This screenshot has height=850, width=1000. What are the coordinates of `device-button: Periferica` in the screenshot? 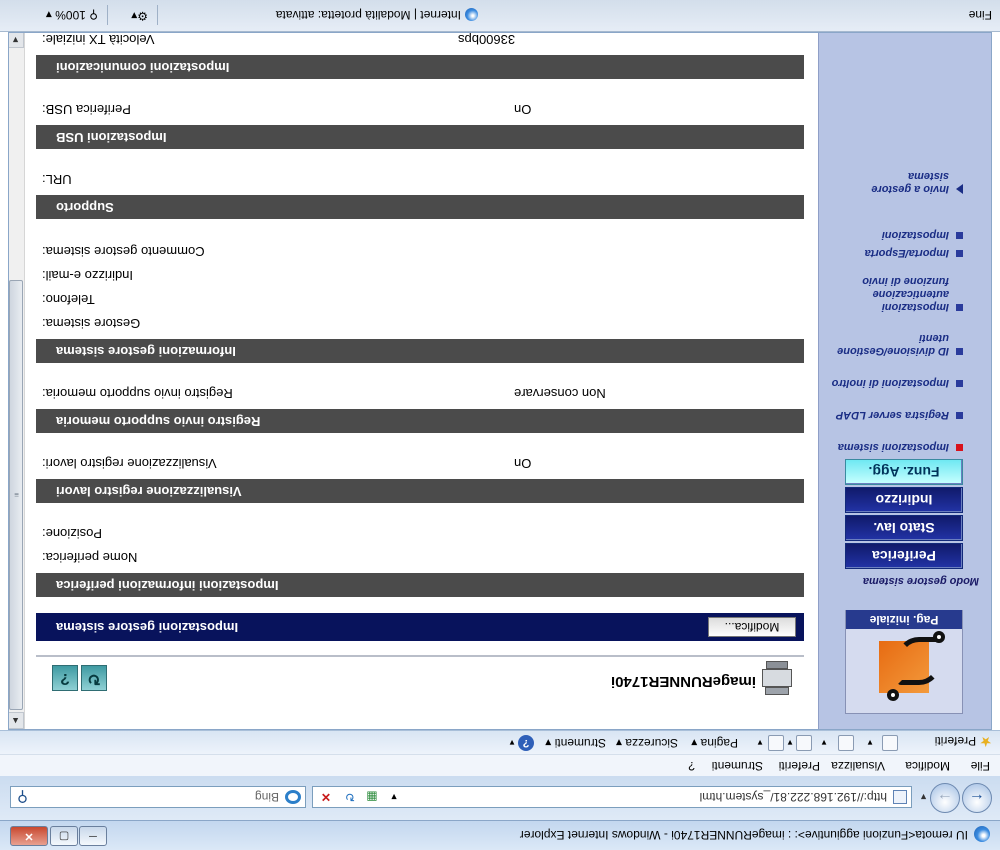 It's located at (904, 556).